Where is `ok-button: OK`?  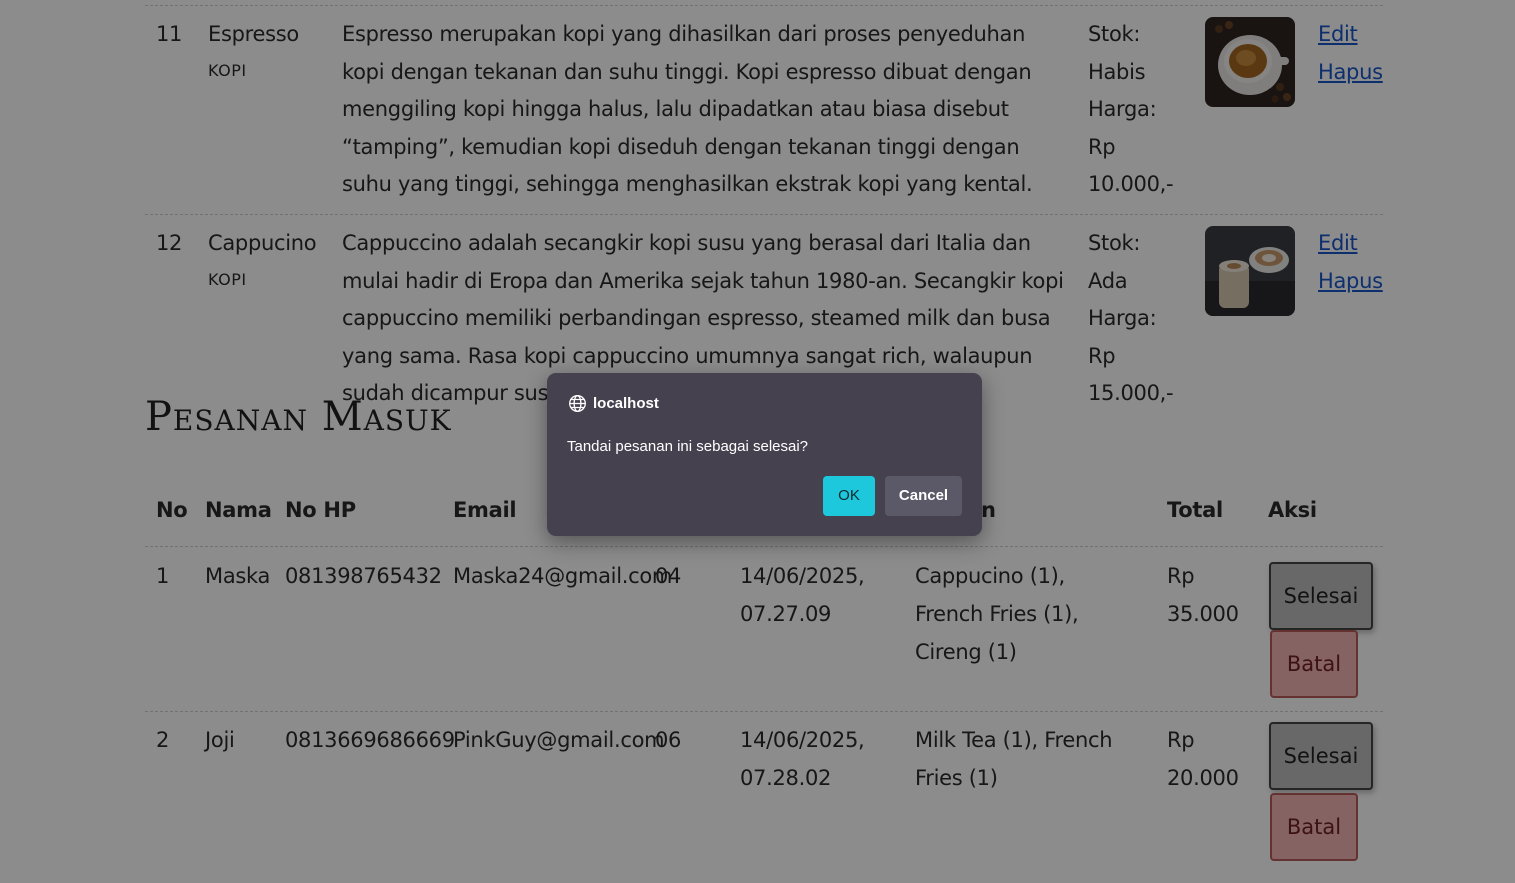
ok-button: OK is located at coordinates (849, 496).